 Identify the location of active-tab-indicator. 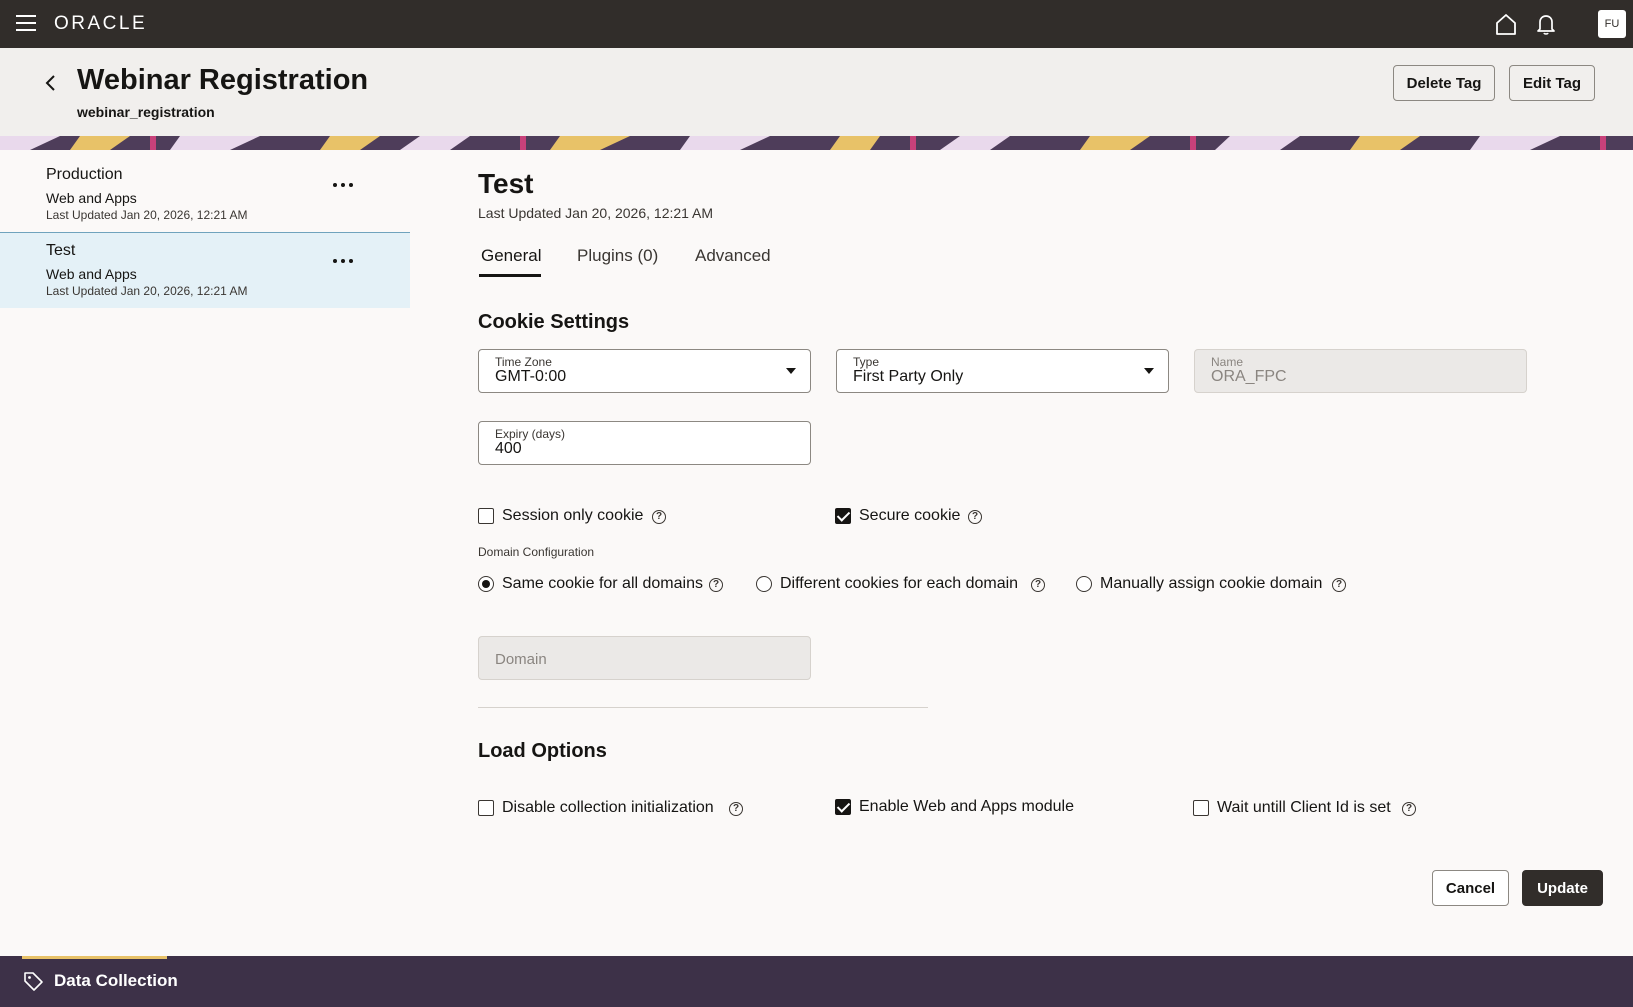
(510, 275).